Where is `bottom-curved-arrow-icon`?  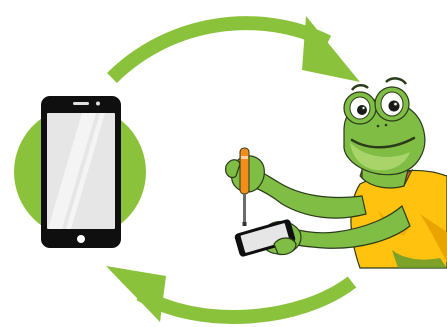 bottom-curved-arrow-icon is located at coordinates (231, 295).